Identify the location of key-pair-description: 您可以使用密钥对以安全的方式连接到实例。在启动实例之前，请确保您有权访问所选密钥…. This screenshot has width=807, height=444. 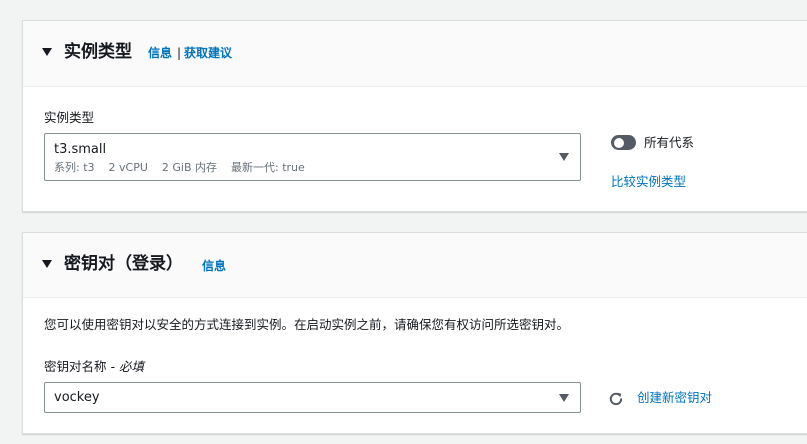
(307, 324).